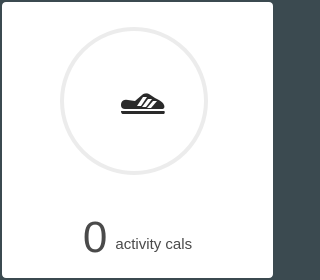 The height and width of the screenshot is (280, 320). What do you see at coordinates (95, 237) in the screenshot?
I see `activity-cals-value: 0` at bounding box center [95, 237].